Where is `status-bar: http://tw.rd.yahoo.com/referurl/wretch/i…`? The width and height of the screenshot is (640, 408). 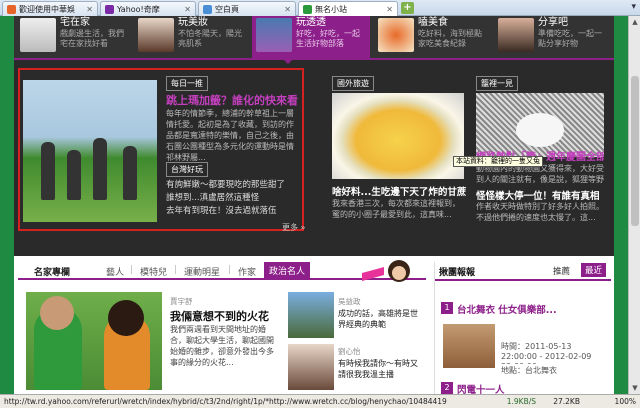 status-bar: http://tw.rd.yahoo.com/referurl/wretch/i… is located at coordinates (320, 401).